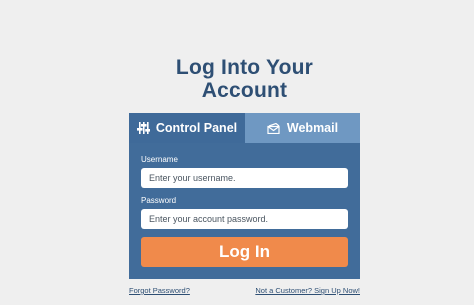  I want to click on login-tabs: Control Panel Webmail, so click(244, 128).